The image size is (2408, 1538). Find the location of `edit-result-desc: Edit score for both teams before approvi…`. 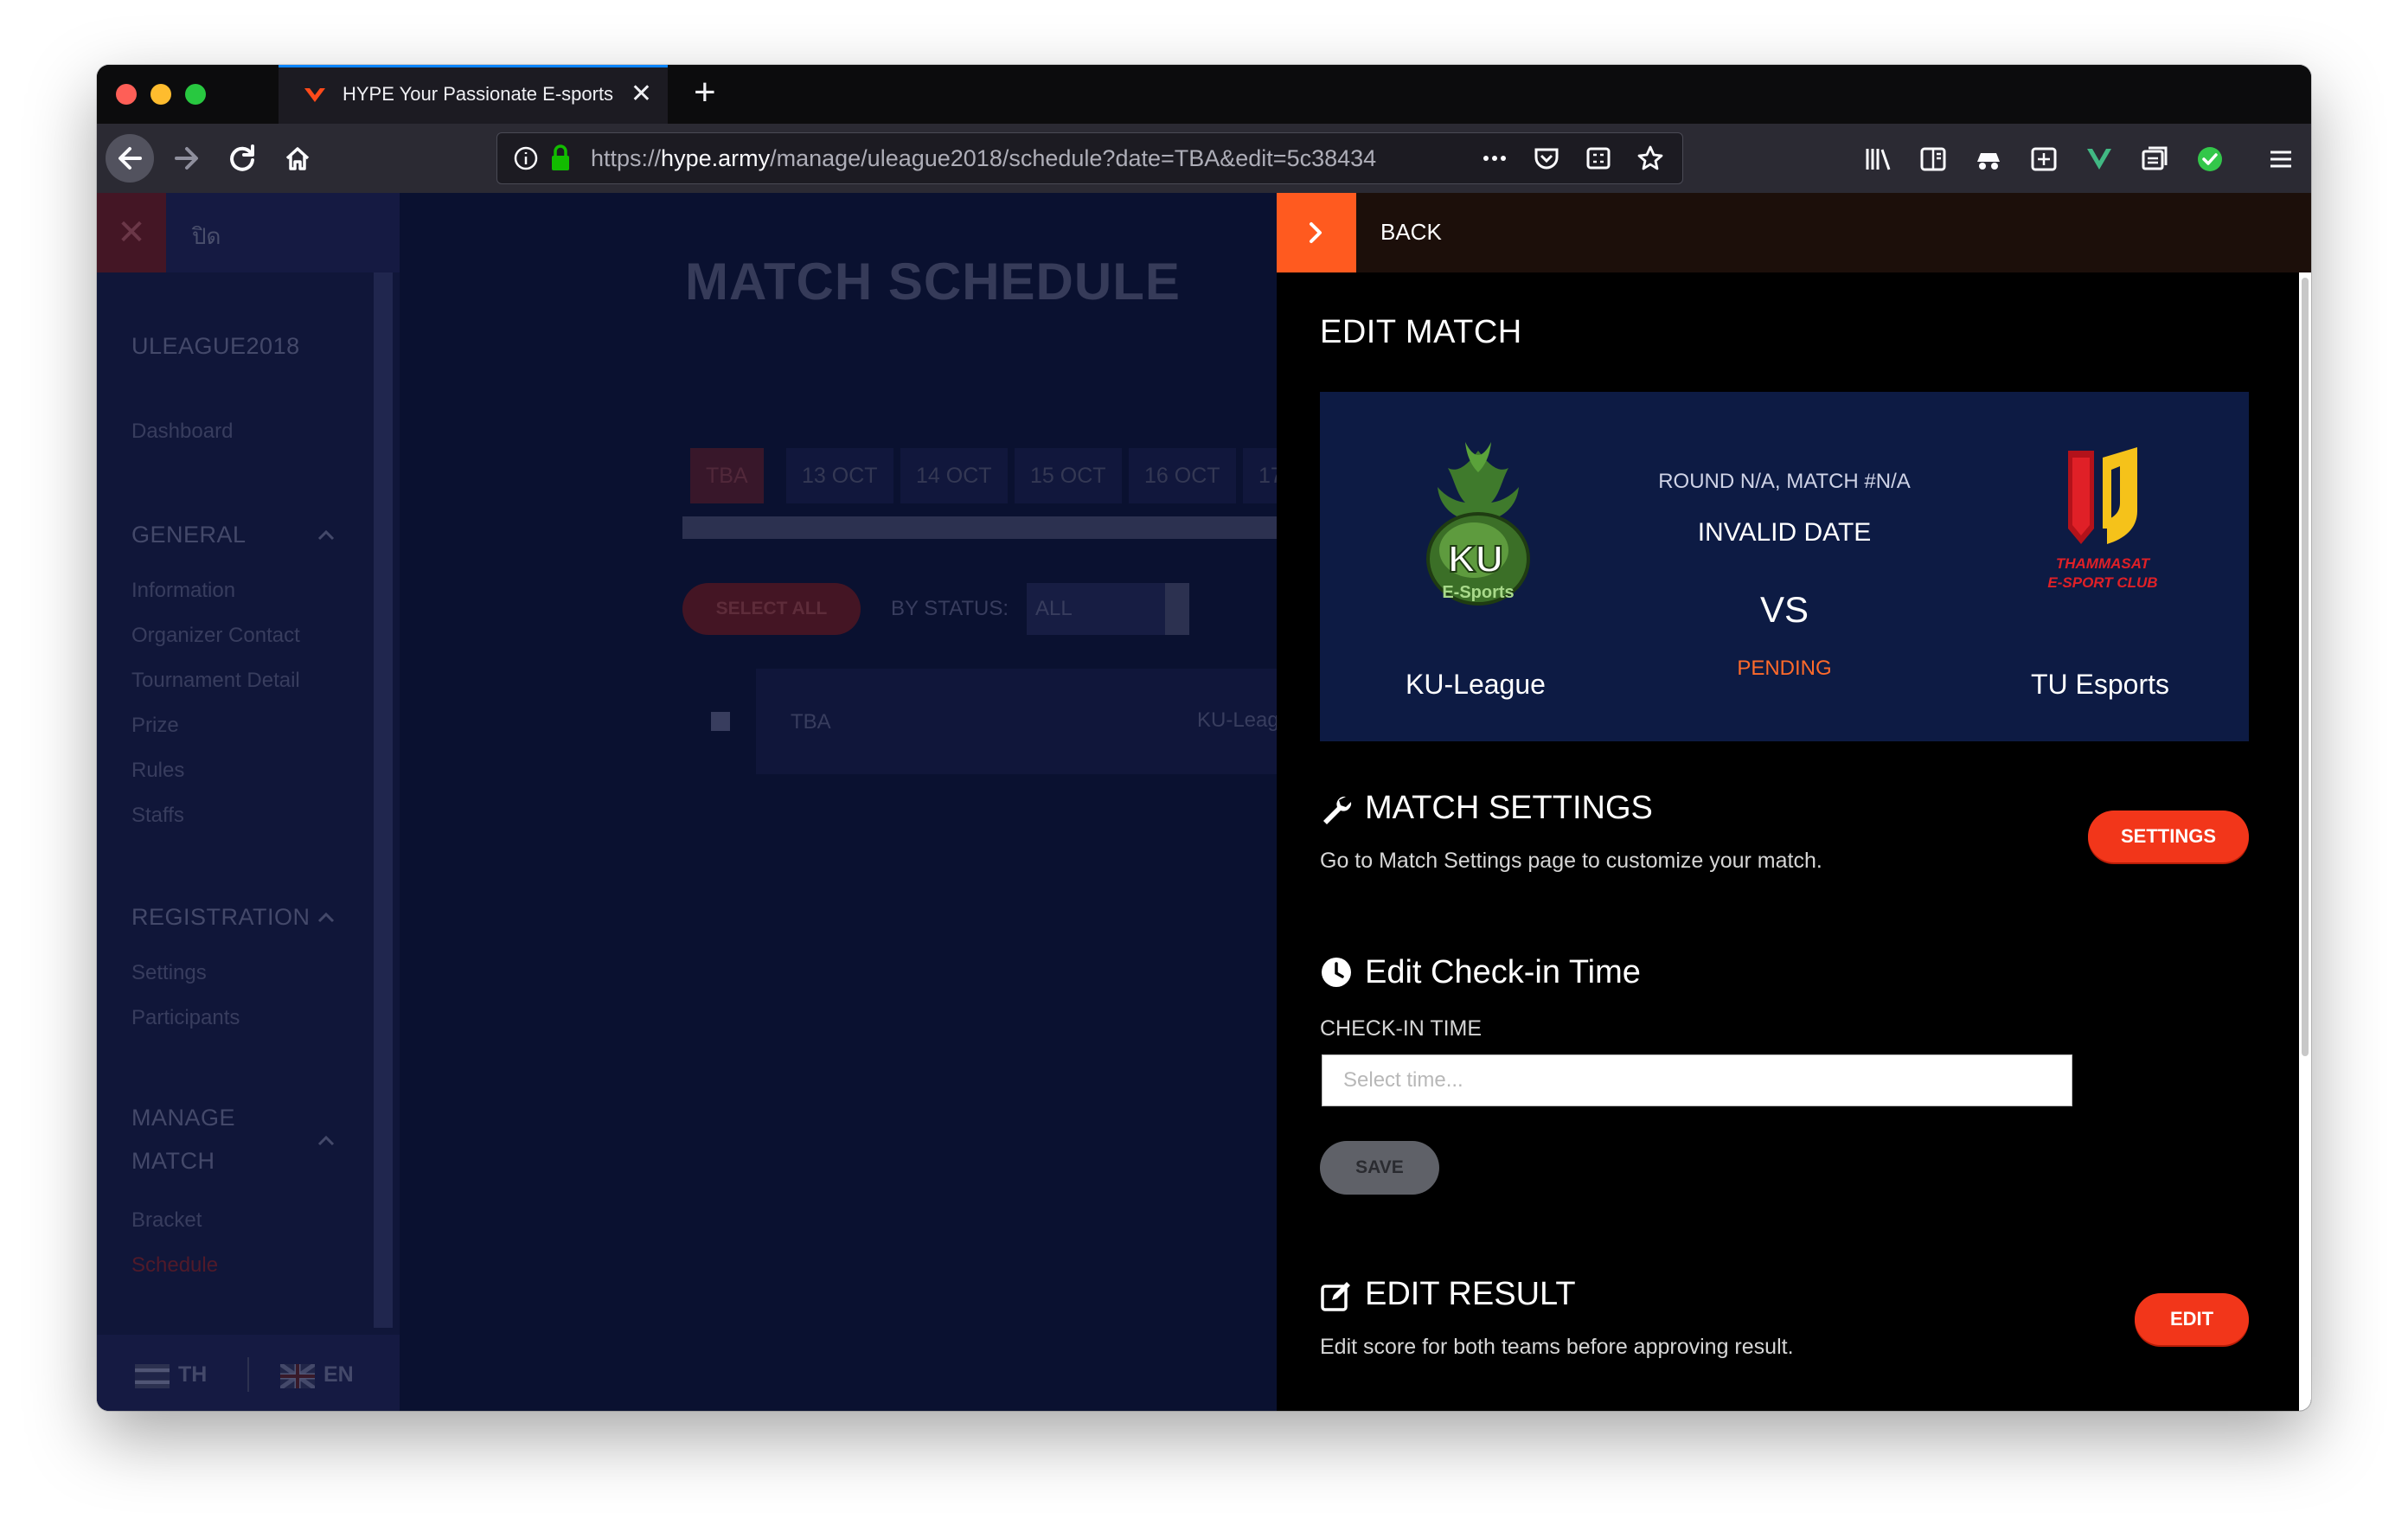

edit-result-desc: Edit score for both teams before approvi… is located at coordinates (1557, 1347).